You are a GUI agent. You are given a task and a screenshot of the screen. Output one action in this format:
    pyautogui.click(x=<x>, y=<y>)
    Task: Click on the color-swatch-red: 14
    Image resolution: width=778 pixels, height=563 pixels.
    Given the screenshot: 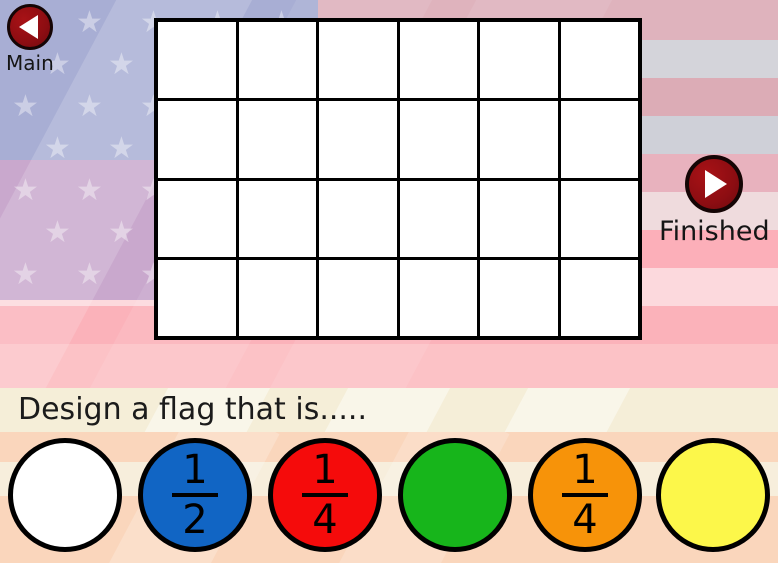 What is the action you would take?
    pyautogui.click(x=325, y=495)
    